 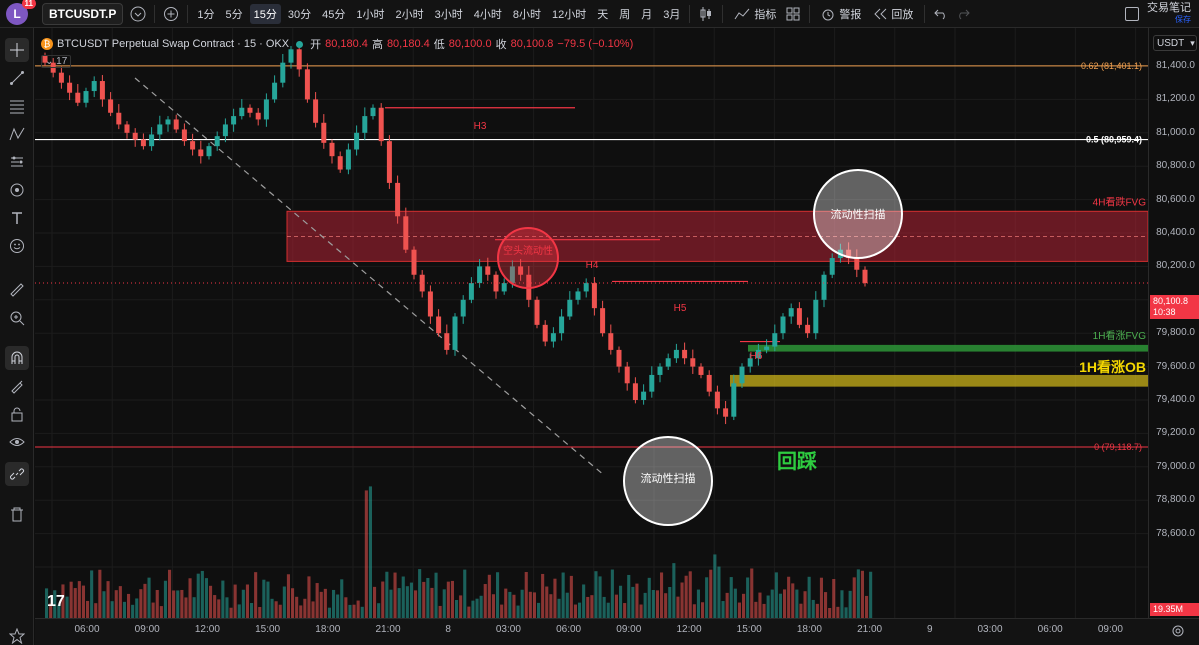 What do you see at coordinates (17, 358) in the screenshot?
I see `magnet-icon` at bounding box center [17, 358].